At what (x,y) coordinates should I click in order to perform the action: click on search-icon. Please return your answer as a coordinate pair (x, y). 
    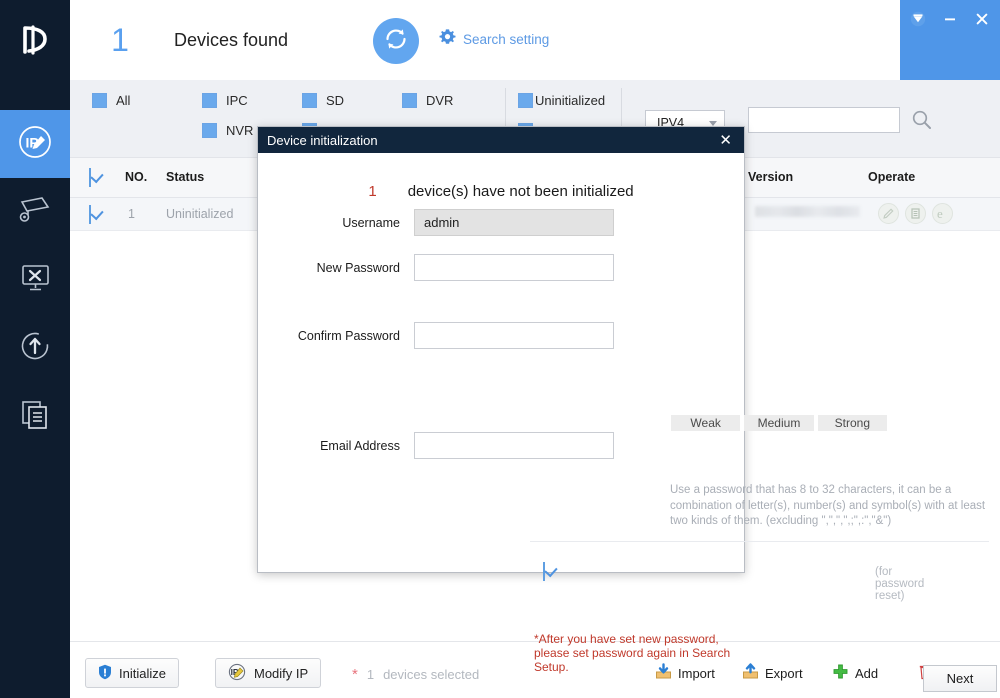
    Looking at the image, I should click on (922, 122).